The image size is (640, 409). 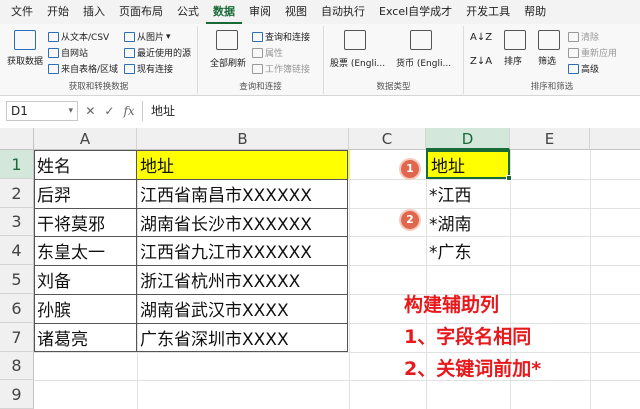 I want to click on menu-page-layout: 页面布局, so click(x=141, y=12).